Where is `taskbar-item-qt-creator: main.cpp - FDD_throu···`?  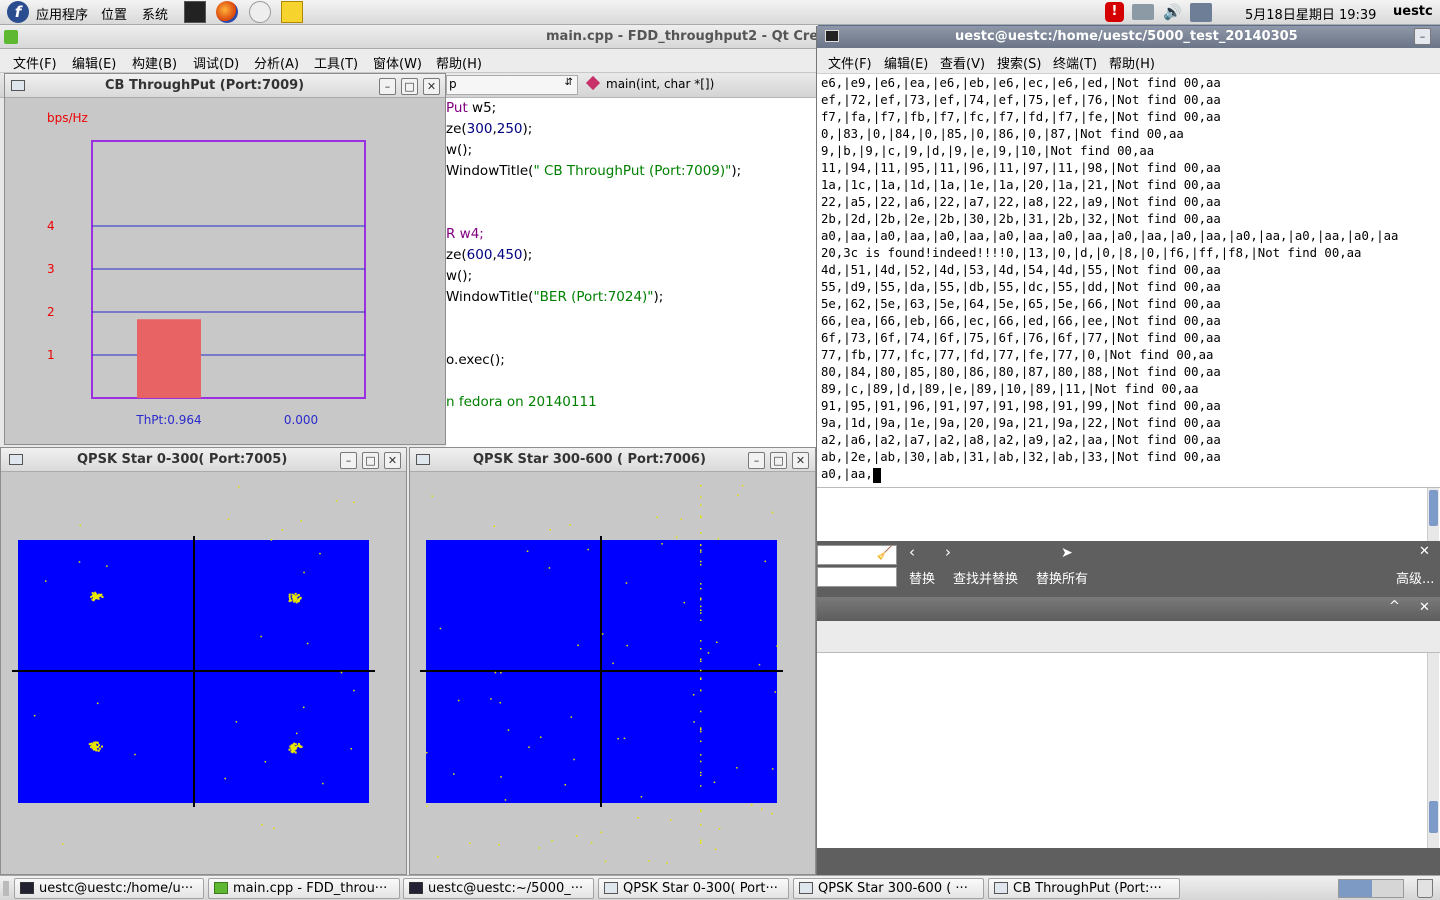 taskbar-item-qt-creator: main.cpp - FDD_throu··· is located at coordinates (304, 888).